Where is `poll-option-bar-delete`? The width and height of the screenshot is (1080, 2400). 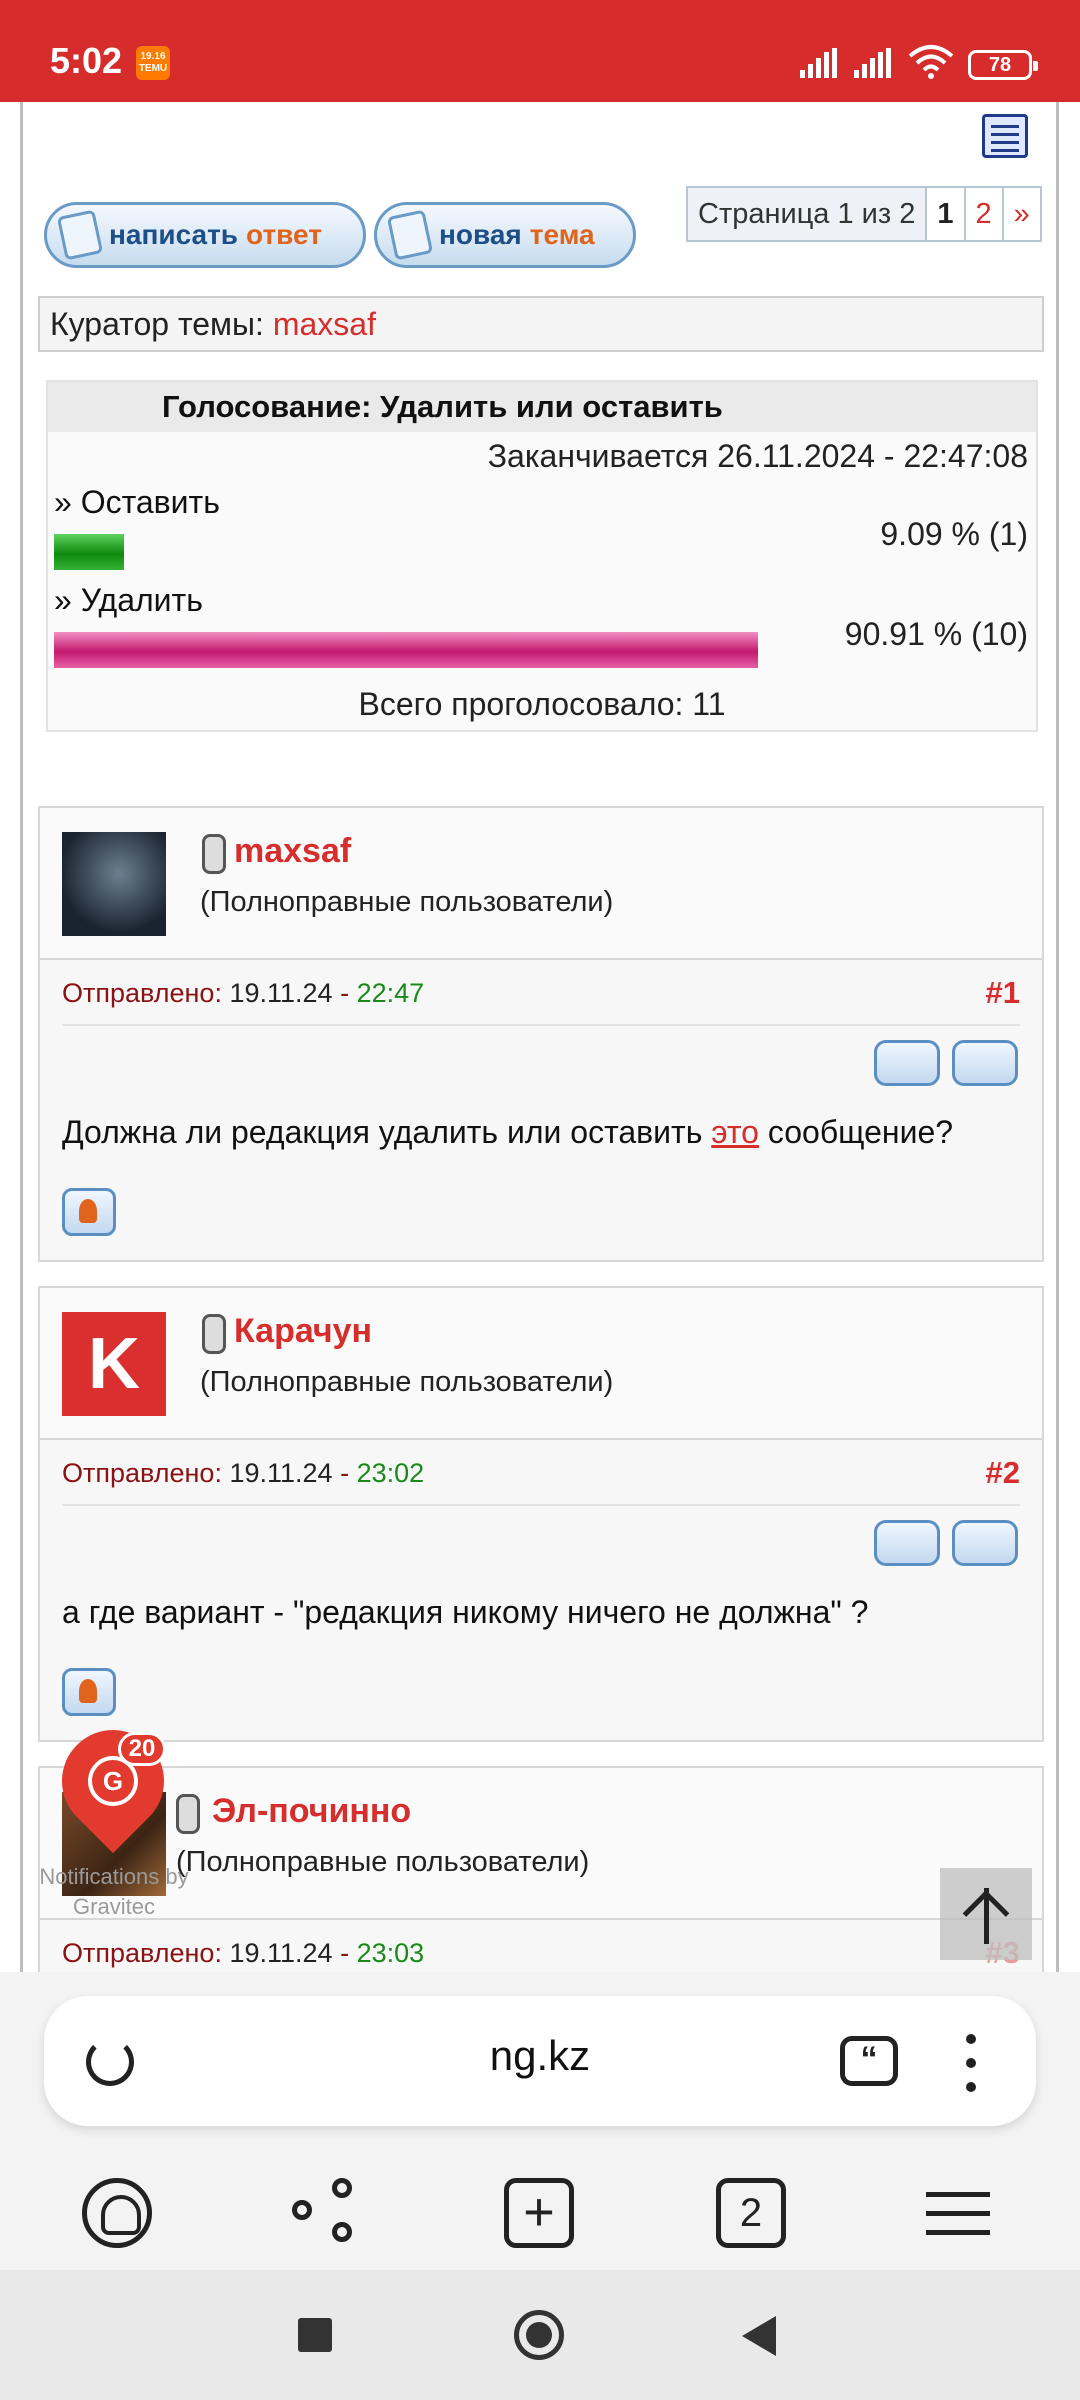 poll-option-bar-delete is located at coordinates (406, 650).